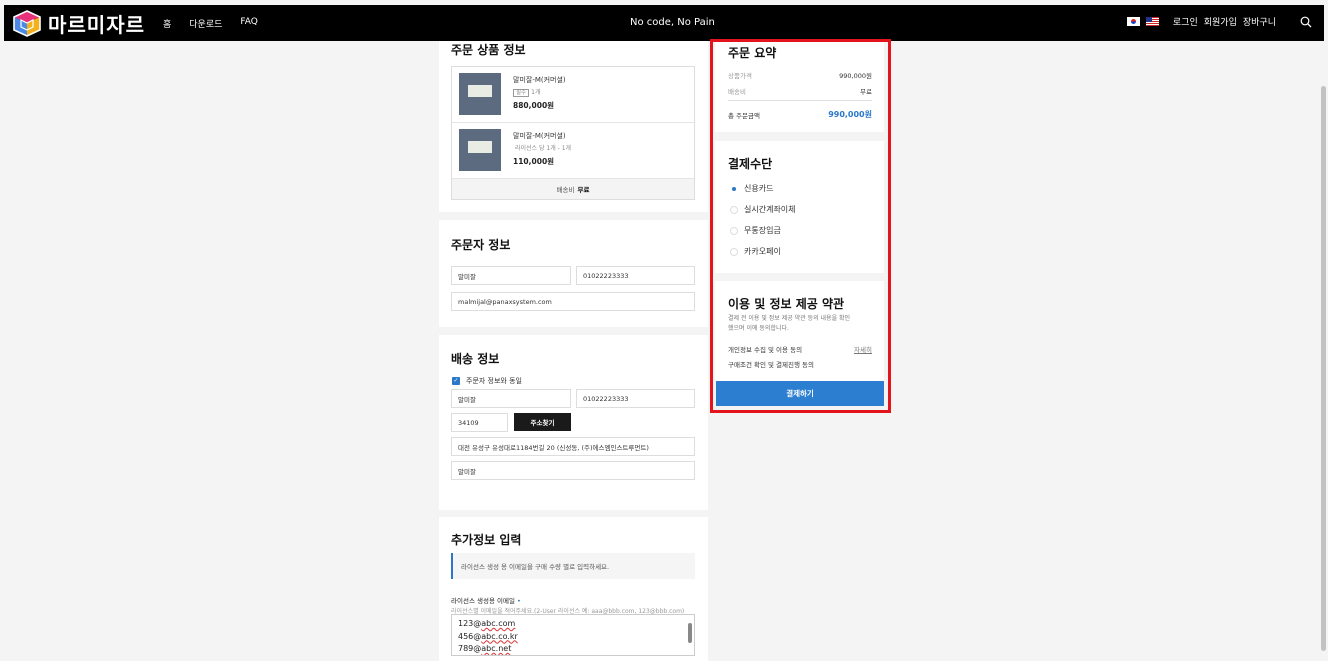 This screenshot has width=1328, height=661. What do you see at coordinates (799, 207) in the screenshot?
I see `payment-method-card: 결제수단 신용카드 실시간계좌이체 무통장입금 카카오페이` at bounding box center [799, 207].